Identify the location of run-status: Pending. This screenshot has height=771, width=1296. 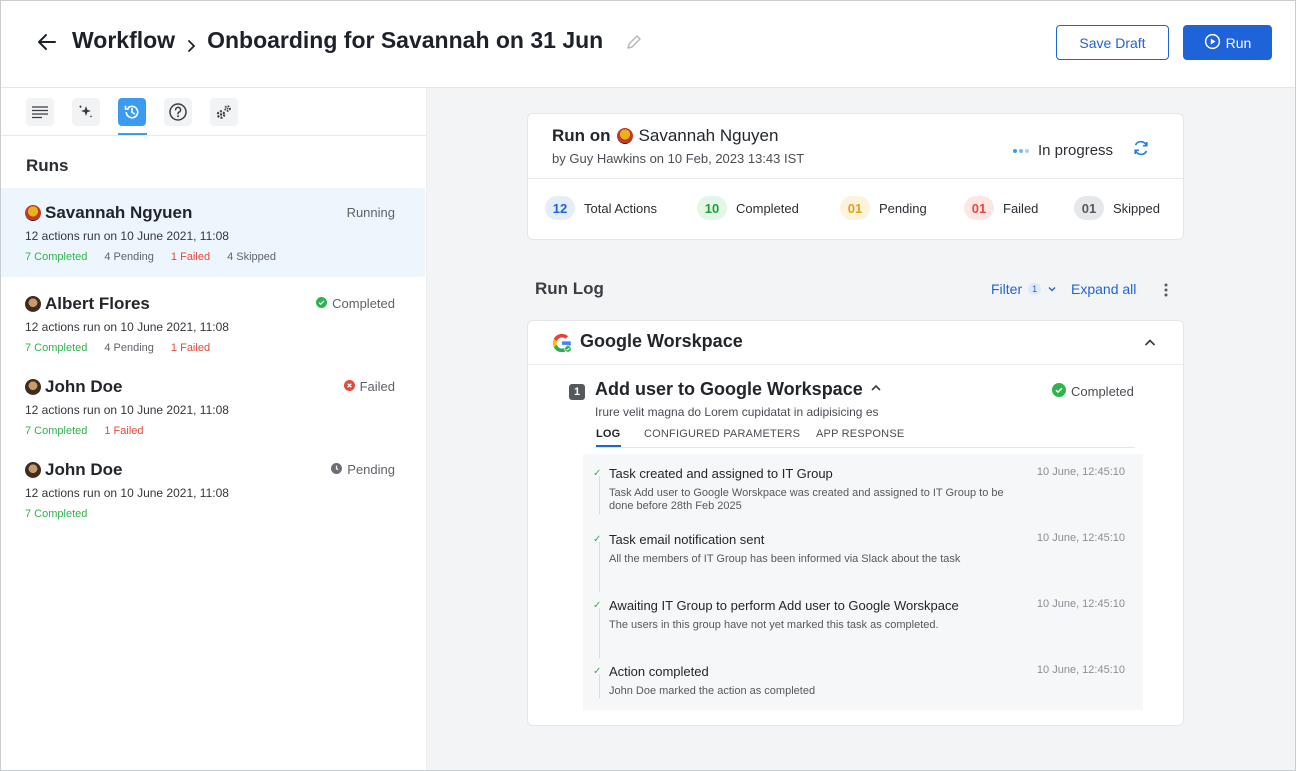
(363, 469).